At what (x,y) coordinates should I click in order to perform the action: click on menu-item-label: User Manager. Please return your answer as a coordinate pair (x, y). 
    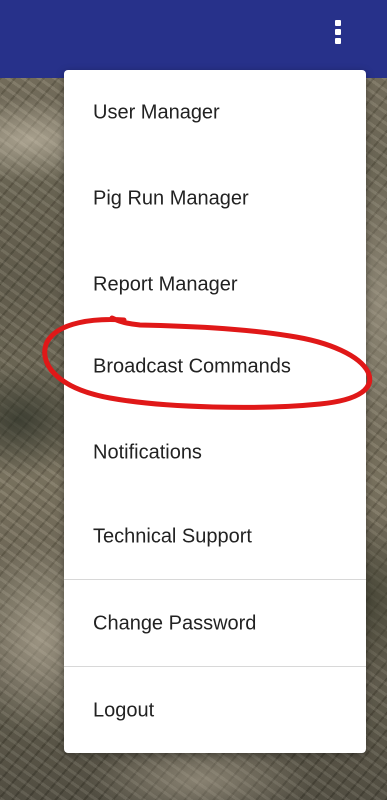
    Looking at the image, I should click on (156, 112).